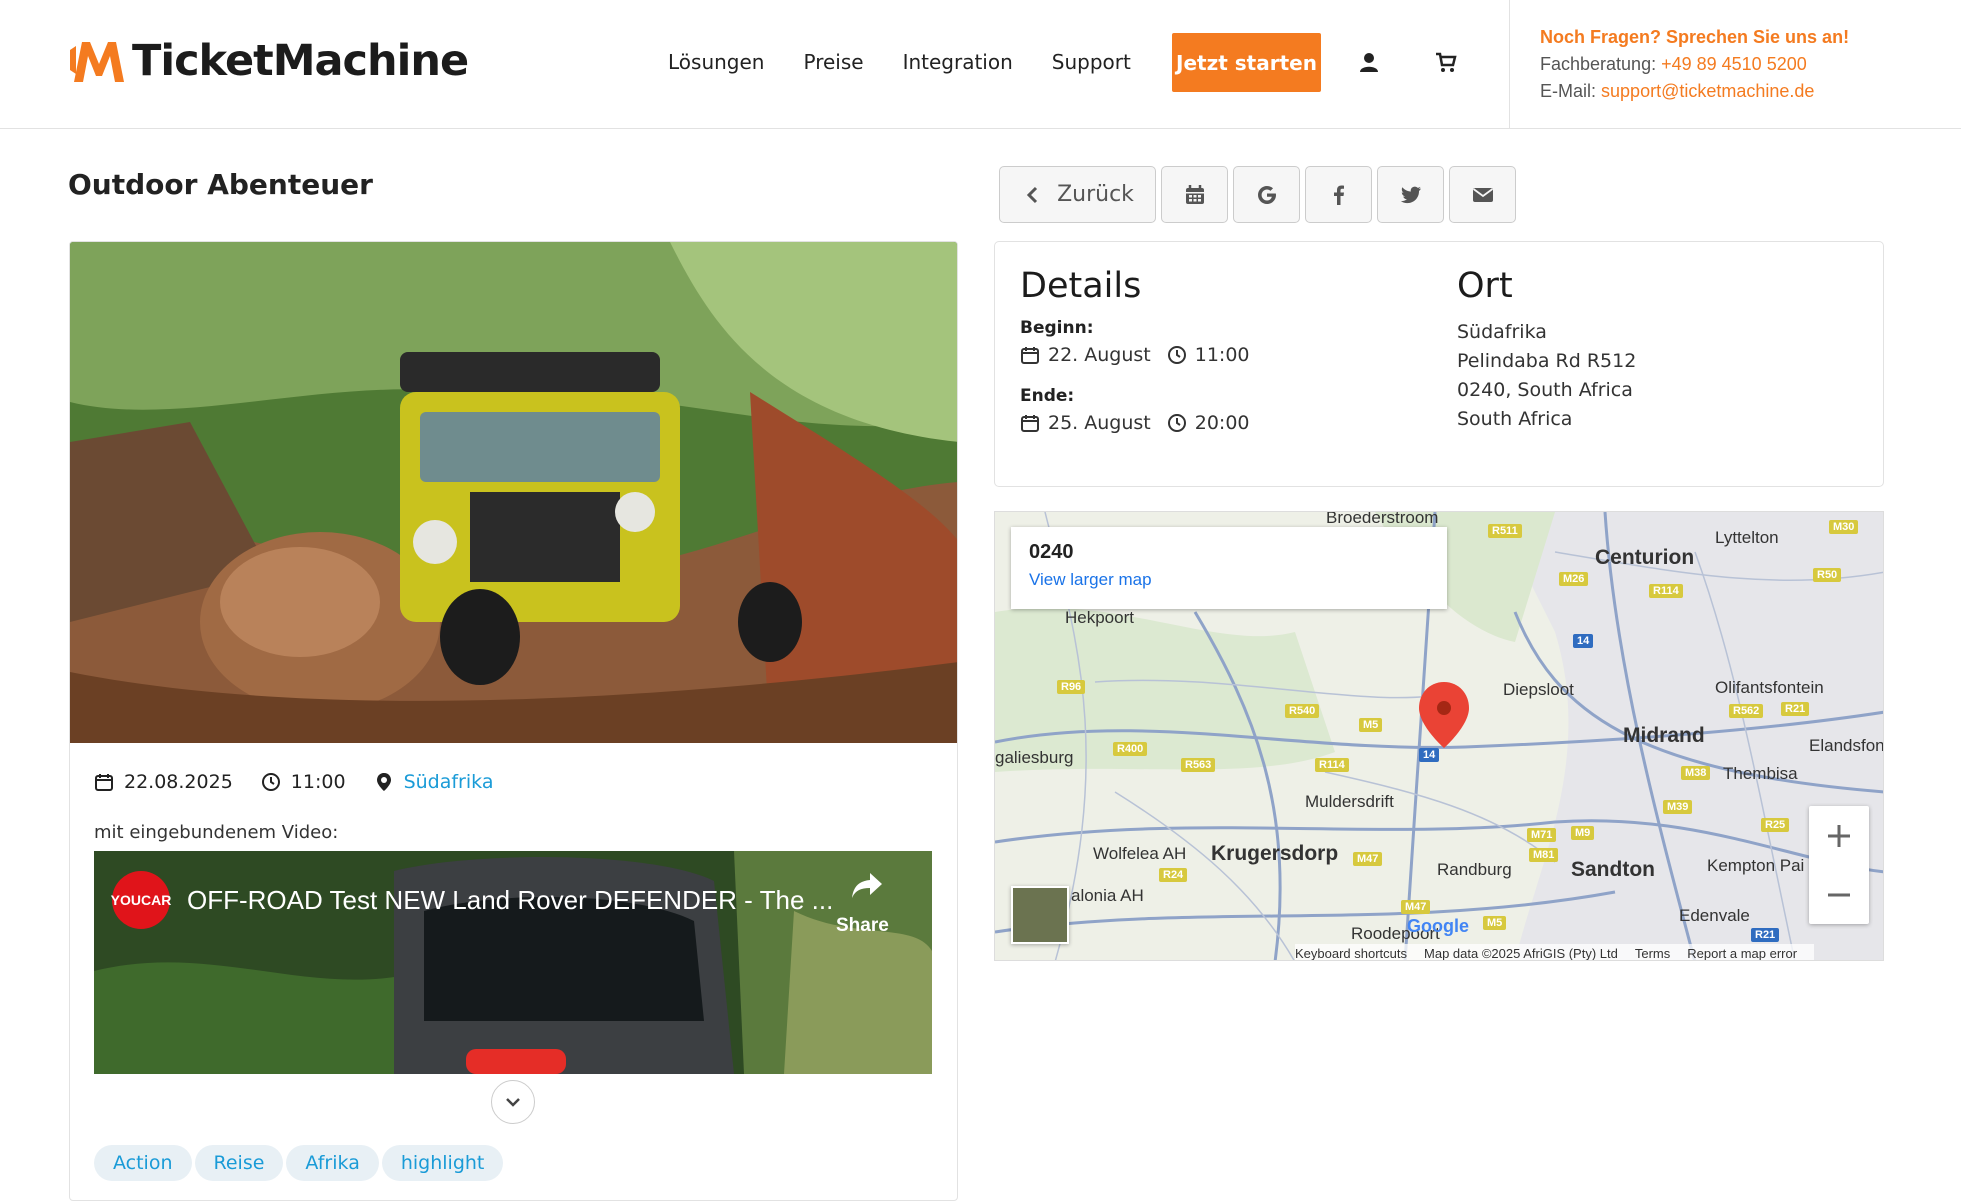 The image size is (1961, 1201). Describe the element at coordinates (1839, 894) in the screenshot. I see `zoom-out-button` at that location.